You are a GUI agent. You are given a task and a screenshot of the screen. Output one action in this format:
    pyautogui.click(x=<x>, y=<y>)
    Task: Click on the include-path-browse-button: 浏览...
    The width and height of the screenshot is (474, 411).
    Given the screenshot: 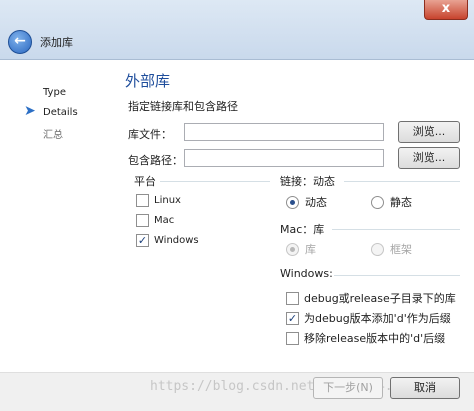 What is the action you would take?
    pyautogui.click(x=429, y=158)
    